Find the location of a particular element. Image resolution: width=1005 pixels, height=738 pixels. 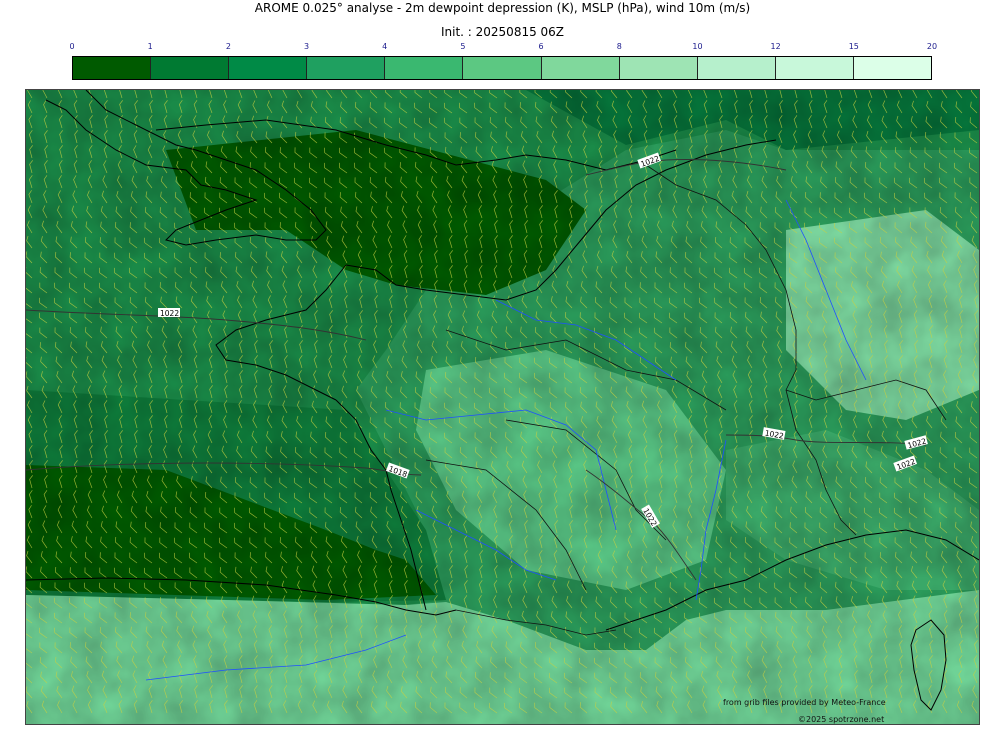

colorbar-tick-label: 10 is located at coordinates (697, 46).